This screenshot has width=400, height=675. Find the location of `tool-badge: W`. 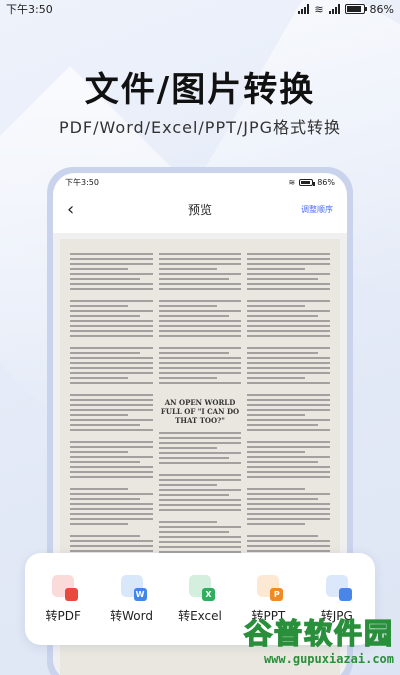

tool-badge: W is located at coordinates (140, 594).